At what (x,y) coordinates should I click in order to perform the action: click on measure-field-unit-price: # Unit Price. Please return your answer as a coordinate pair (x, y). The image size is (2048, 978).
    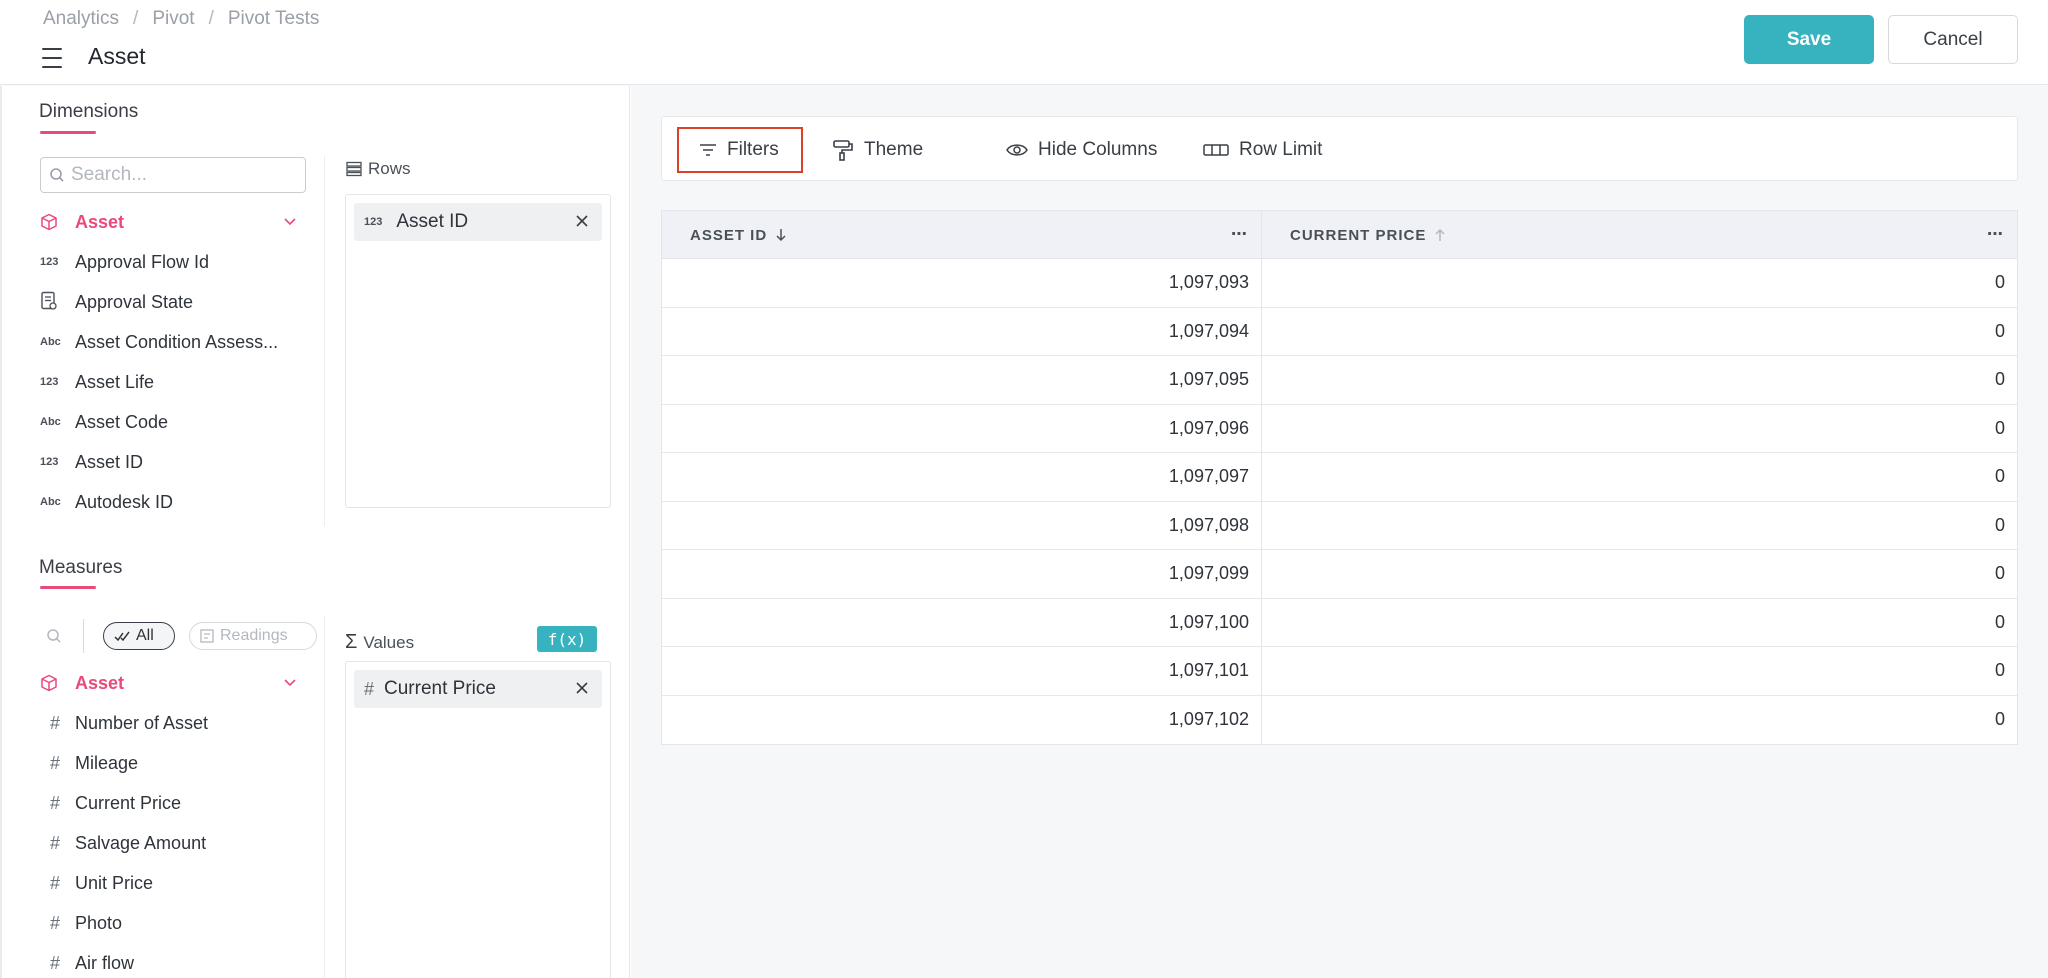
    Looking at the image, I should click on (169, 883).